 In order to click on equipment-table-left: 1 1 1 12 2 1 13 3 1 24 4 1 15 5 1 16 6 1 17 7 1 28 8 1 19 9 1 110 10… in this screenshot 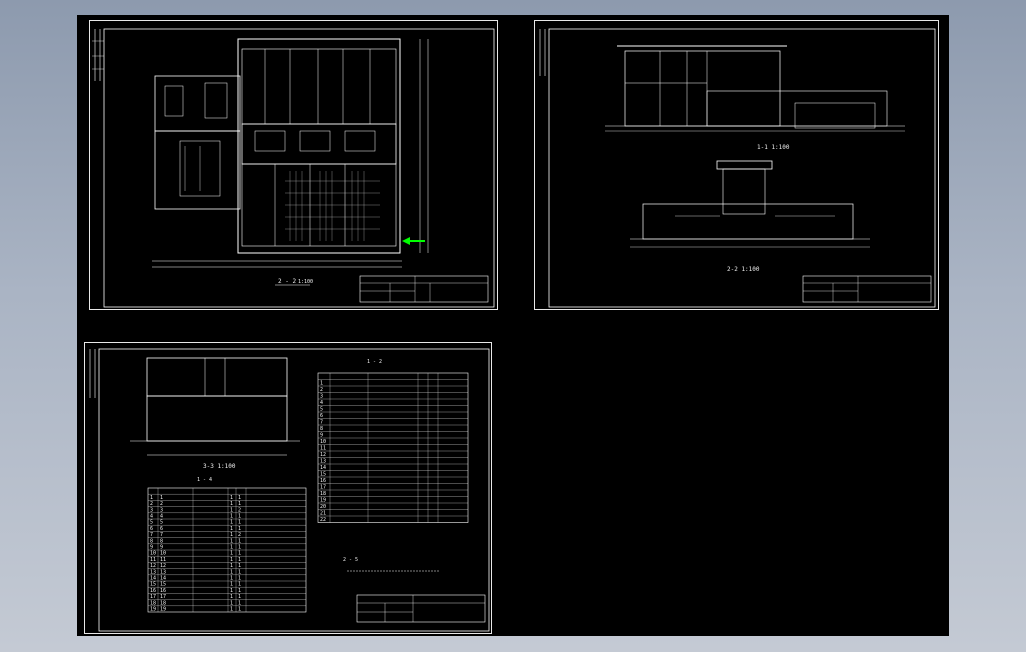, I will do `click(227, 550)`.